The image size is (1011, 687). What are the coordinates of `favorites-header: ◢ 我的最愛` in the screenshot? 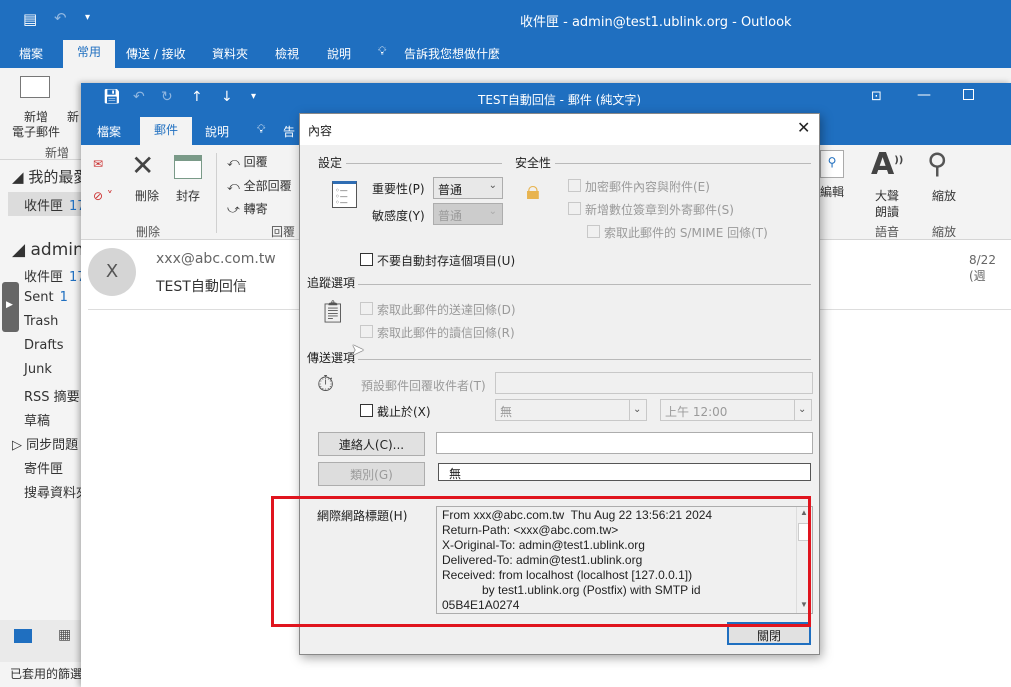 It's located at (50, 176).